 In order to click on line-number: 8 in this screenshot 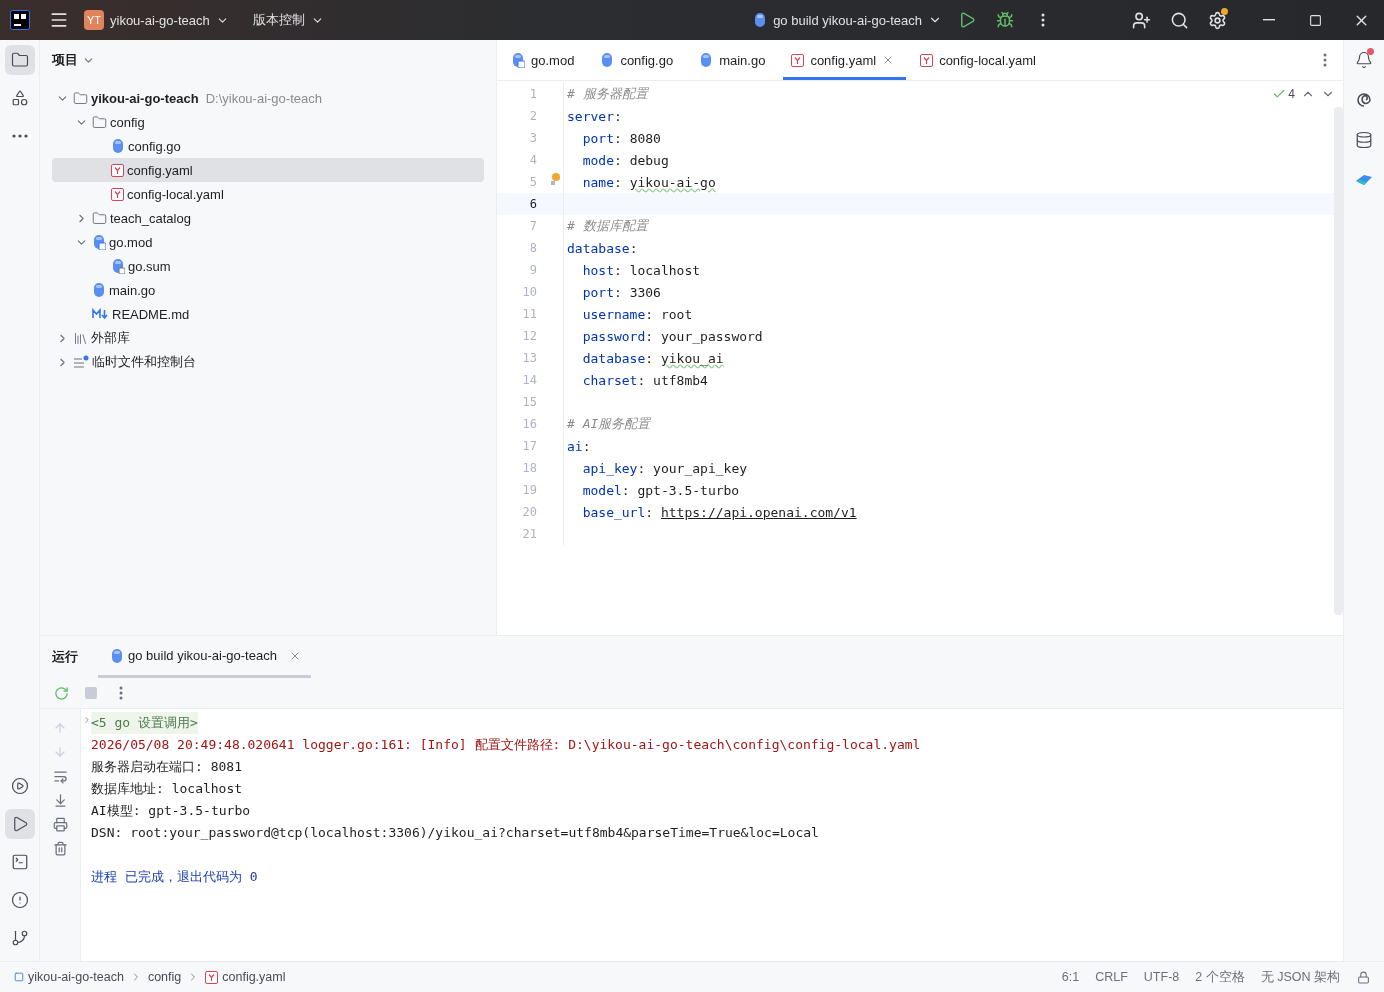, I will do `click(532, 248)`.